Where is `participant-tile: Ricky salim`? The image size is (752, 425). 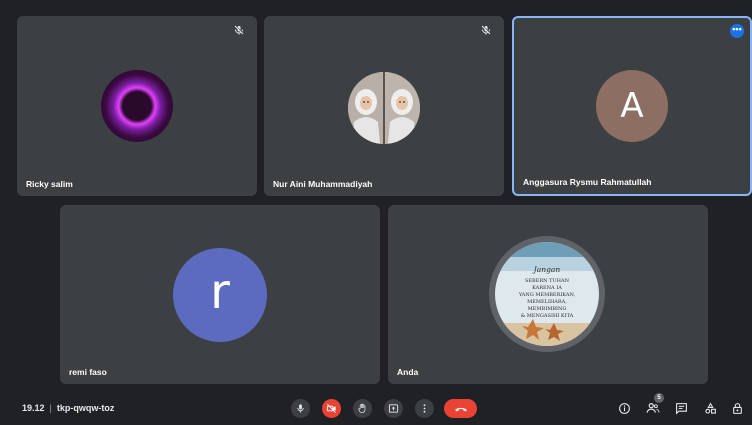
participant-tile: Ricky salim is located at coordinates (137, 106).